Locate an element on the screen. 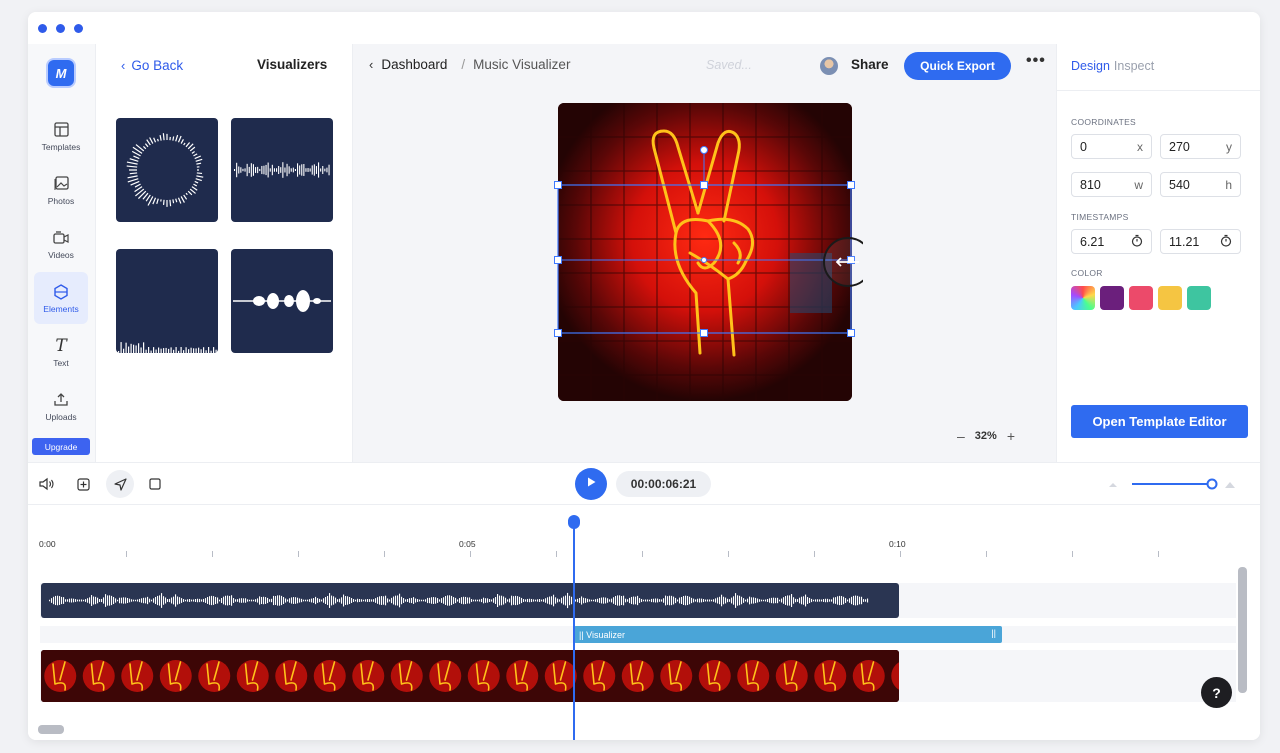 The image size is (1280, 753). rail-item-elements: Elements is located at coordinates (61, 298).